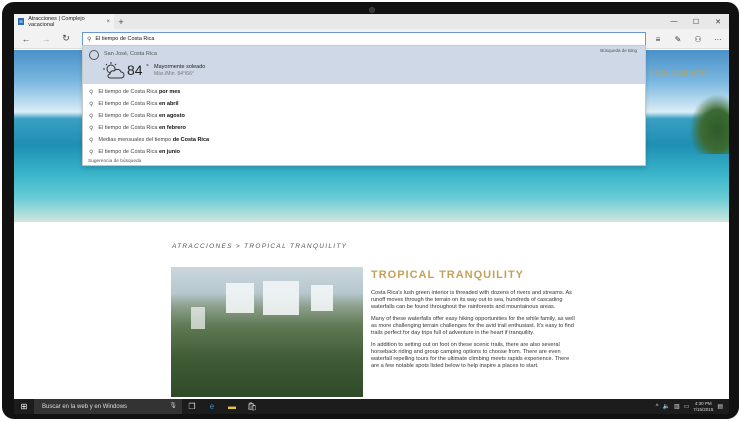  What do you see at coordinates (174, 74) in the screenshot?
I see `weather-min-max: Máx./Mín. 84°/66°` at bounding box center [174, 74].